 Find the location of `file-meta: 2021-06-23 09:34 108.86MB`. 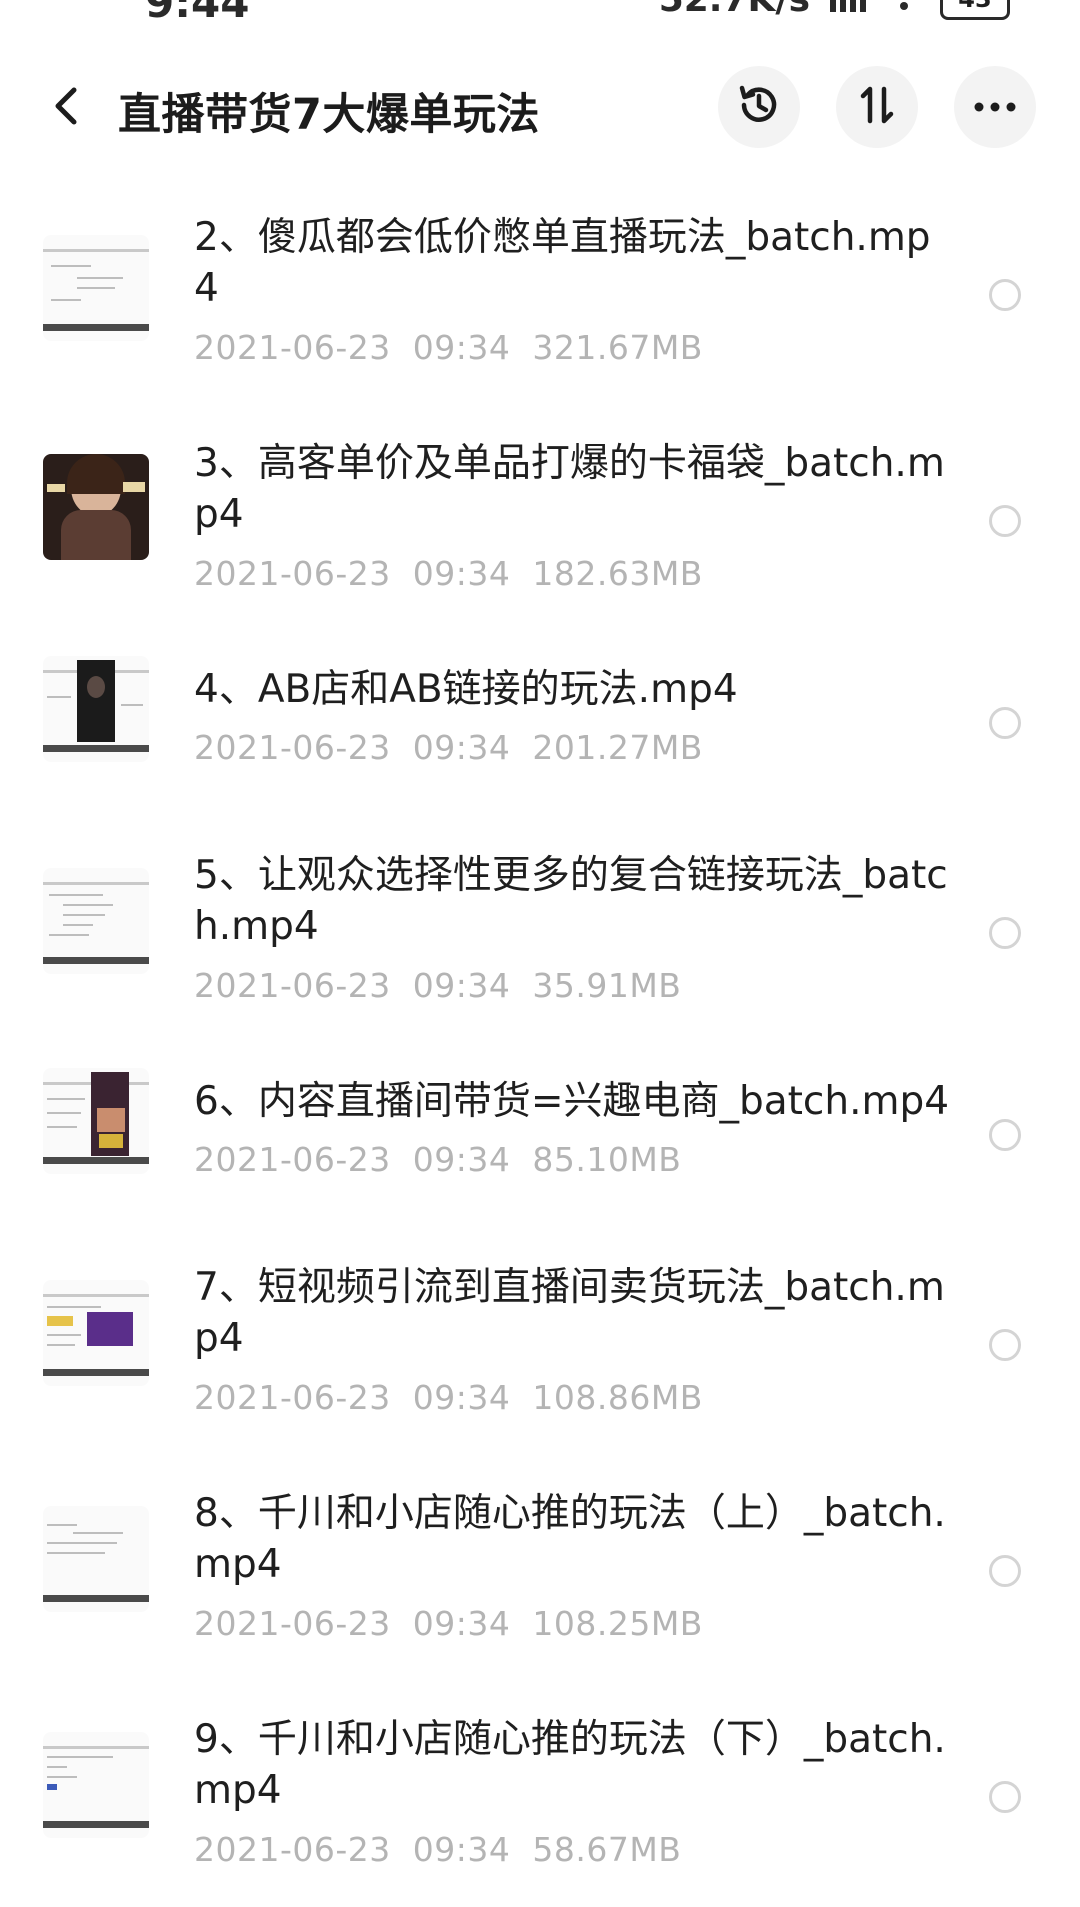

file-meta: 2021-06-23 09:34 108.86MB is located at coordinates (448, 1397).